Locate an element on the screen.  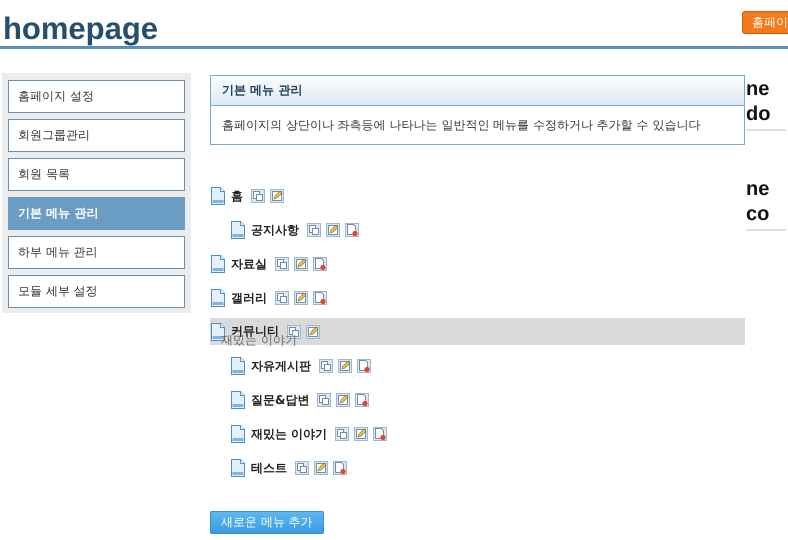
section-heading: ne do is located at coordinates (766, 104).